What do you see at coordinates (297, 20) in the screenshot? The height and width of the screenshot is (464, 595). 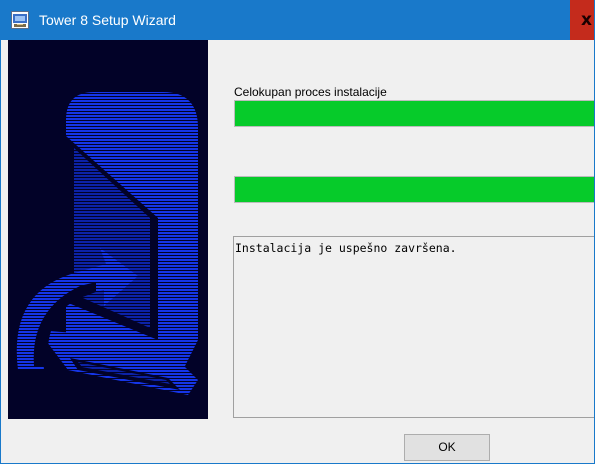 I see `title-bar: Tower 8 Setup Wizard x` at bounding box center [297, 20].